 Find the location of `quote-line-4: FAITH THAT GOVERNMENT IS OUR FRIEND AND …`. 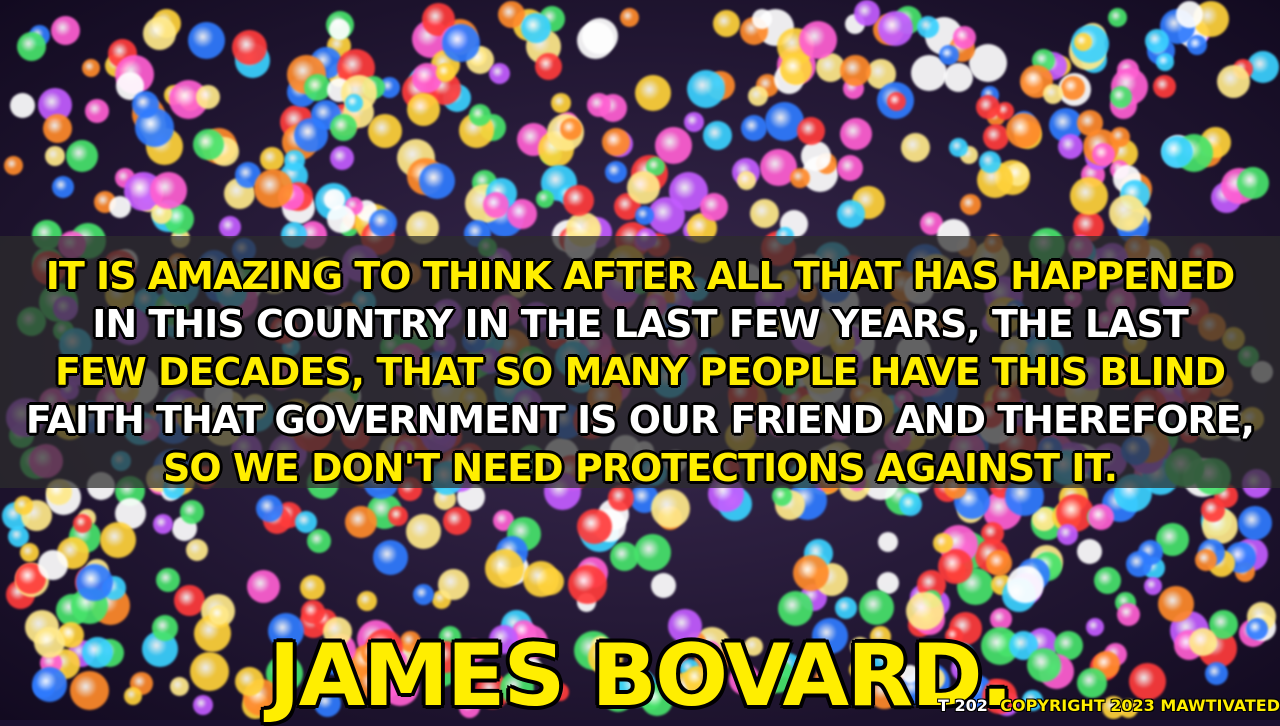

quote-line-4: FAITH THAT GOVERNMENT IS OUR FRIEND AND … is located at coordinates (640, 420).